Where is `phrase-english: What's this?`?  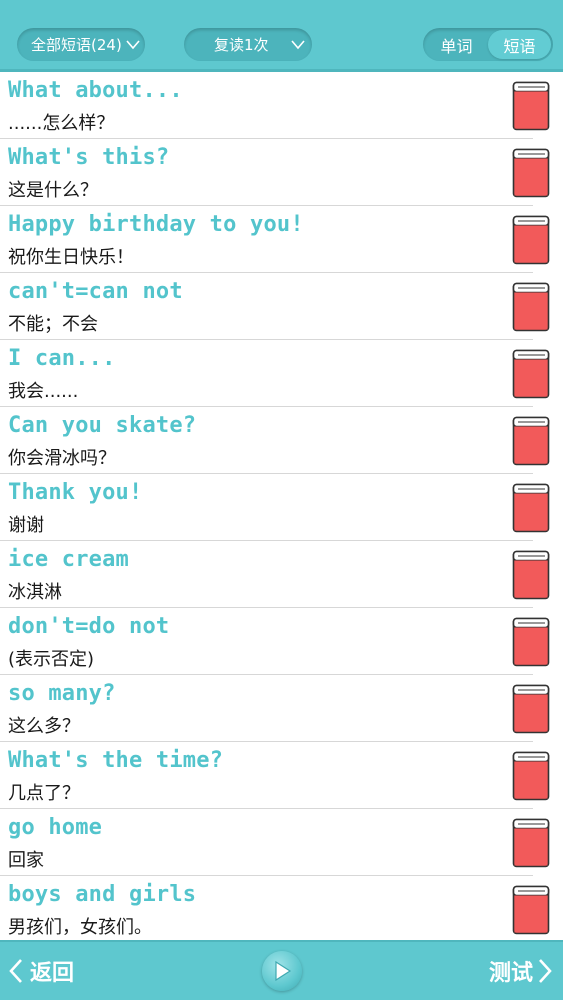
phrase-english: What's this? is located at coordinates (89, 157).